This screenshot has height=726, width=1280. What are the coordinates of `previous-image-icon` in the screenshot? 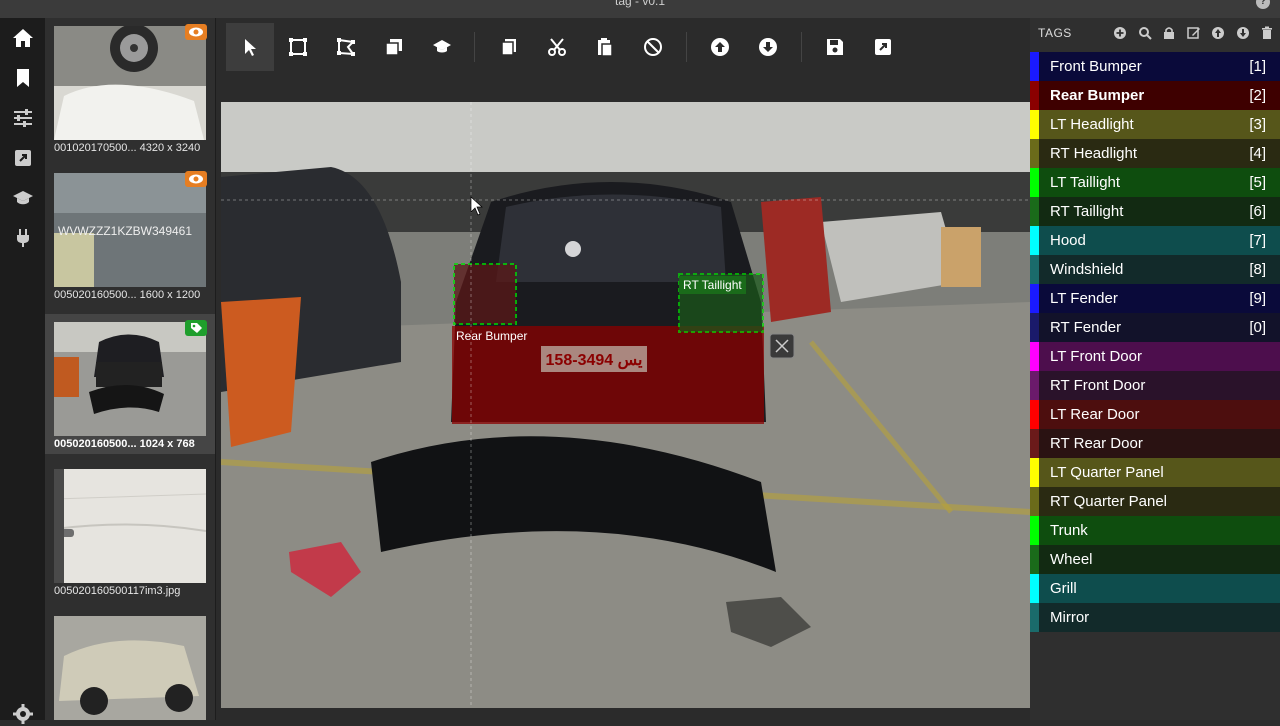 It's located at (720, 47).